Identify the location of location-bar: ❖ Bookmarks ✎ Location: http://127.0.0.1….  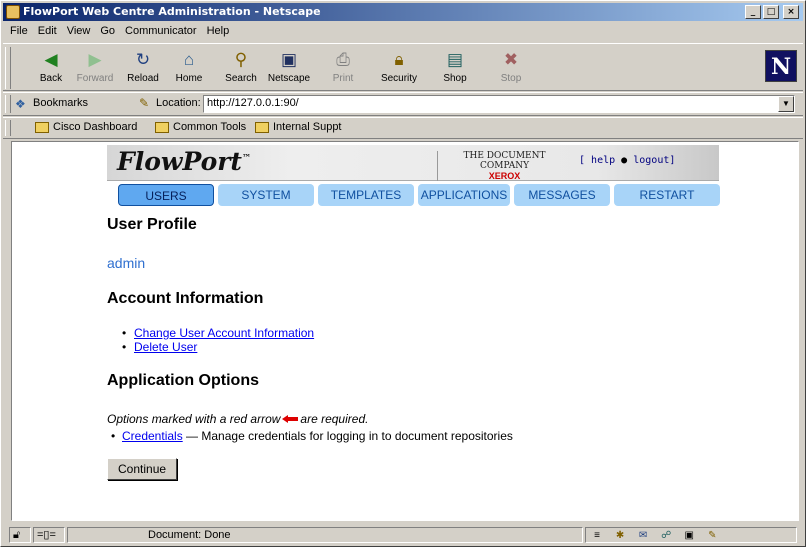
(403, 104).